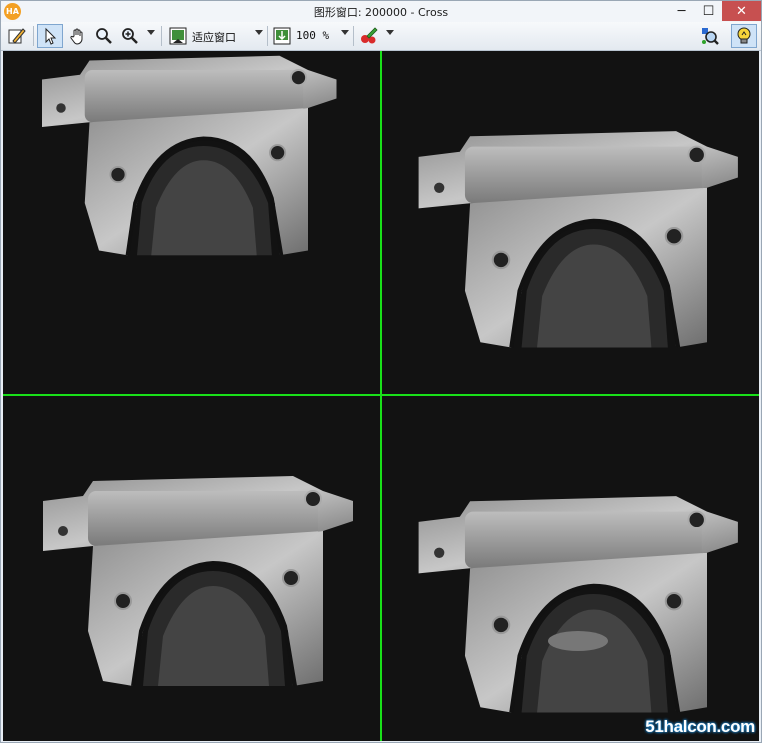 Image resolution: width=762 pixels, height=743 pixels. I want to click on fit-window-icon-button, so click(178, 36).